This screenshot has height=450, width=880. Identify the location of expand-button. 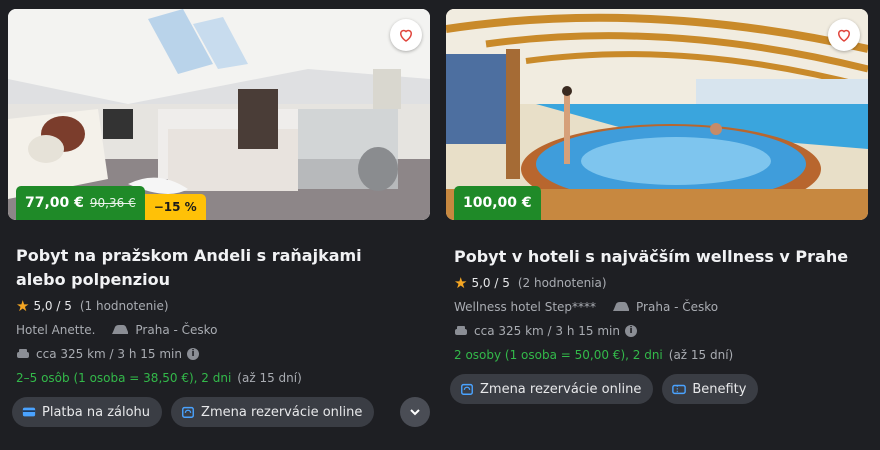
(415, 412).